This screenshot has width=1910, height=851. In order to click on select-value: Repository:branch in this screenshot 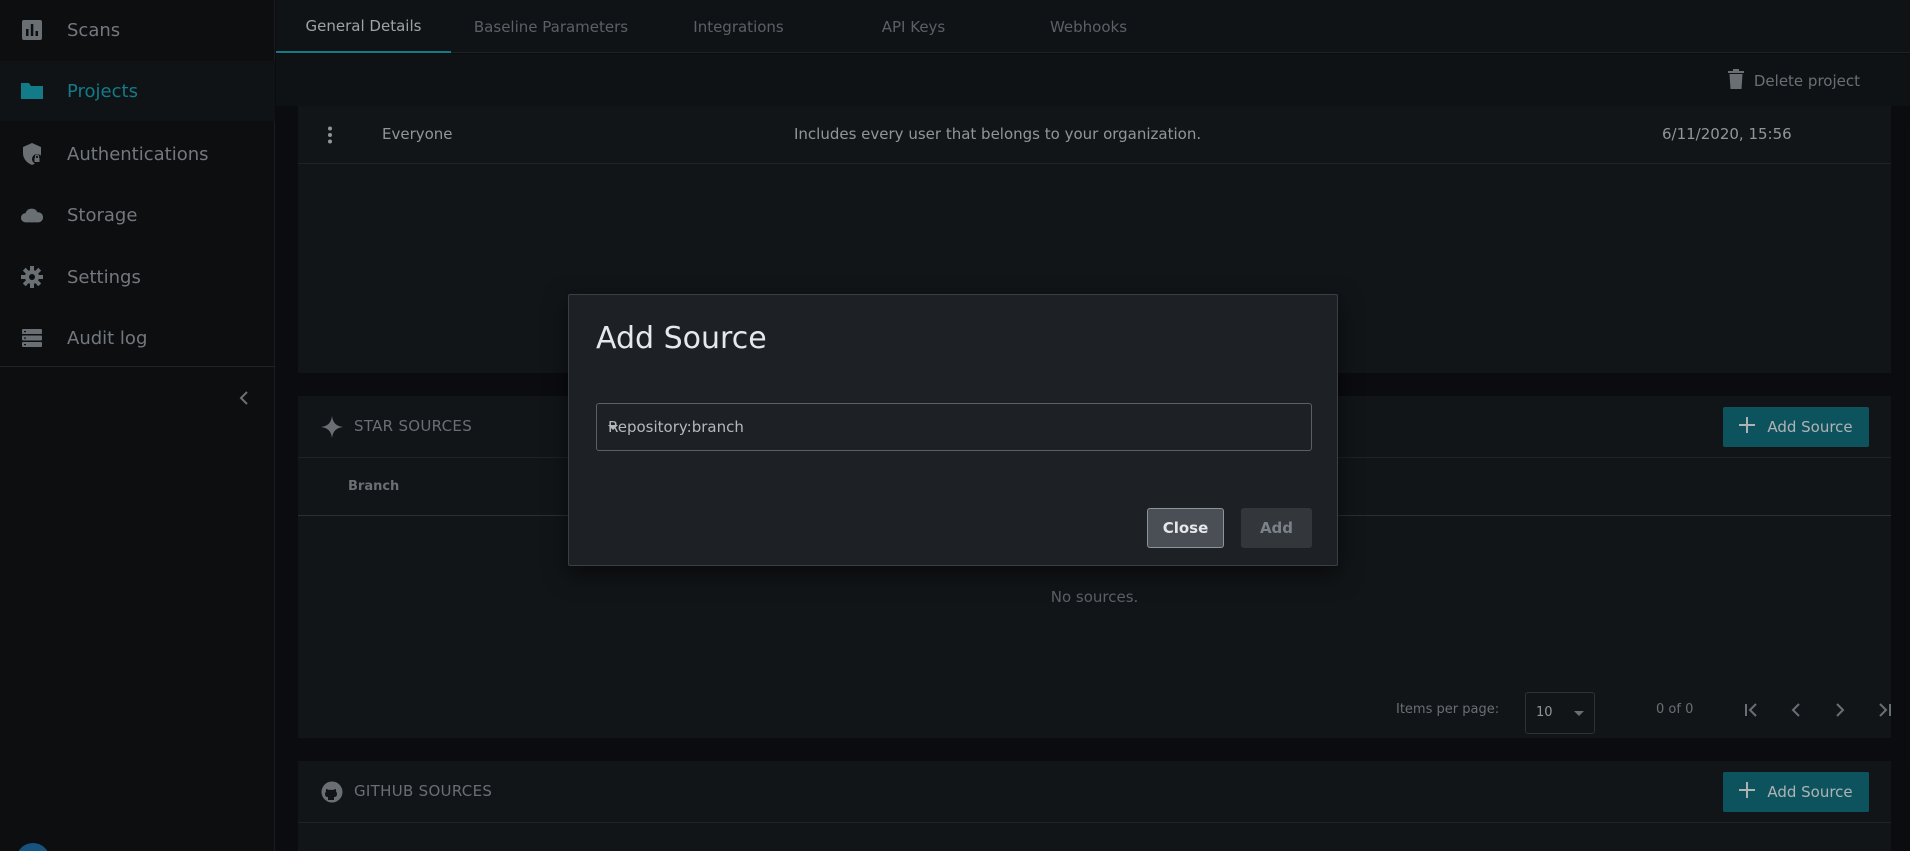, I will do `click(676, 427)`.